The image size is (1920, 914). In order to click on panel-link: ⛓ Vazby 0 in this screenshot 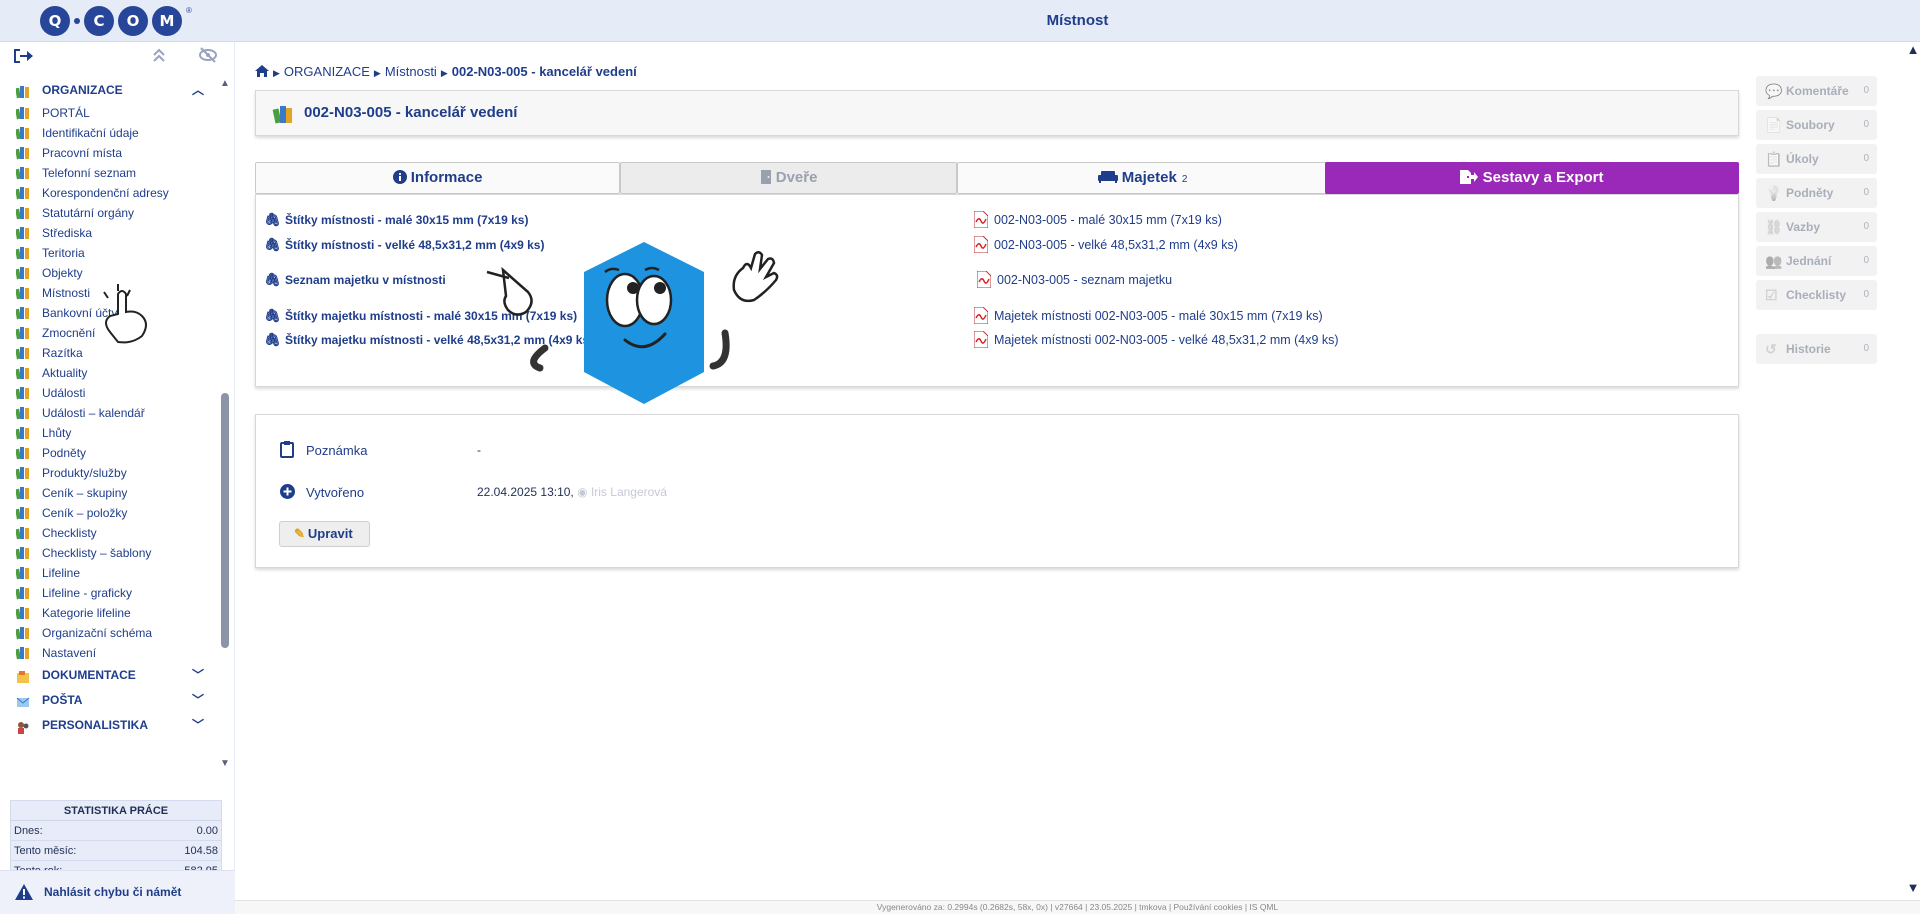, I will do `click(1816, 227)`.